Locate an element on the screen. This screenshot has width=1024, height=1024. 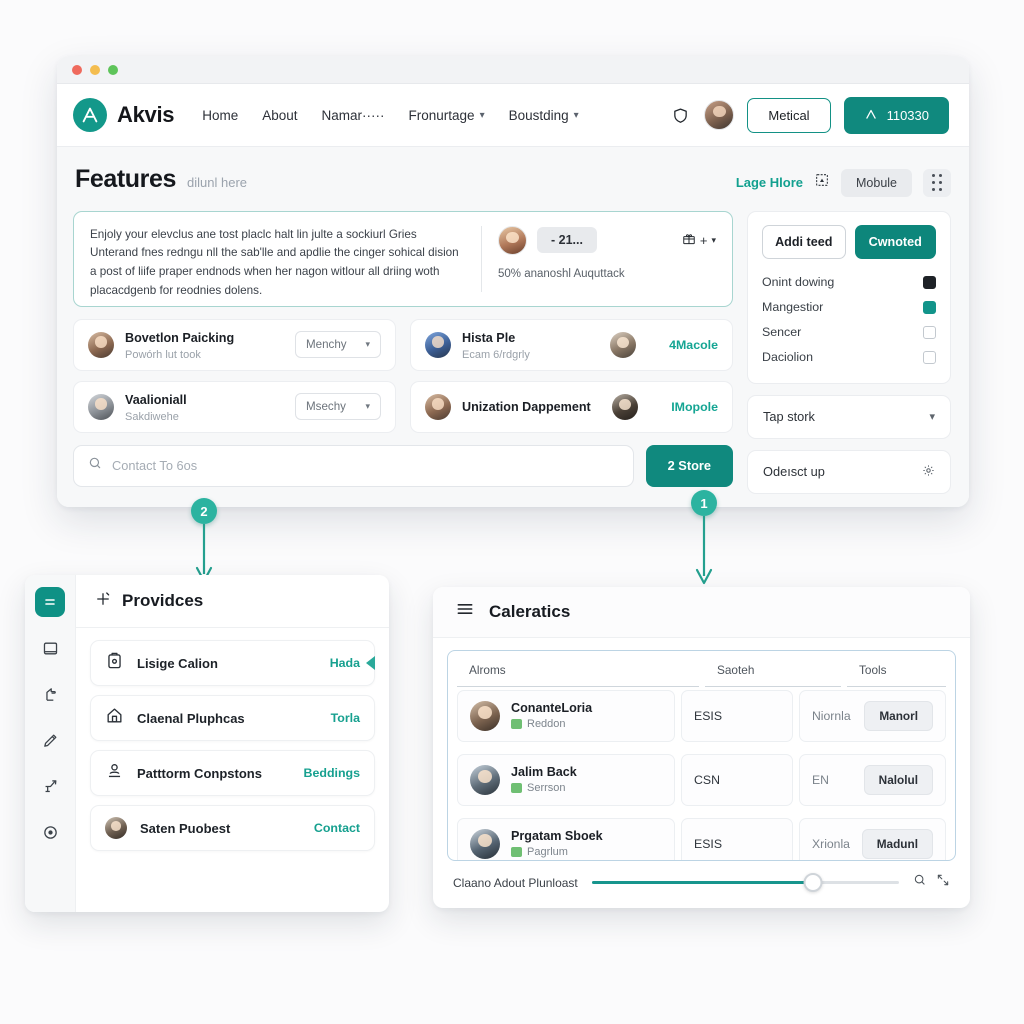
close-window-button is located at coordinates (77, 69).